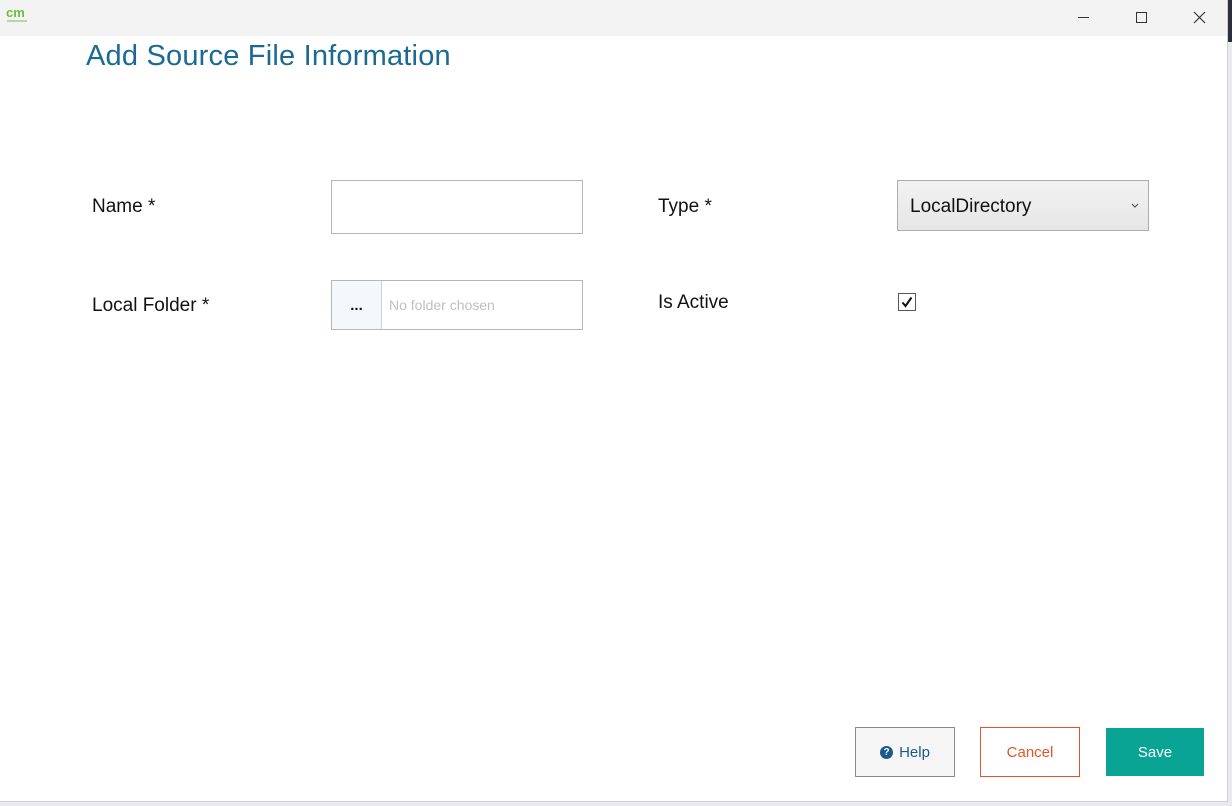 The image size is (1232, 806). Describe the element at coordinates (15, 12) in the screenshot. I see `app-logo-text: cm` at that location.